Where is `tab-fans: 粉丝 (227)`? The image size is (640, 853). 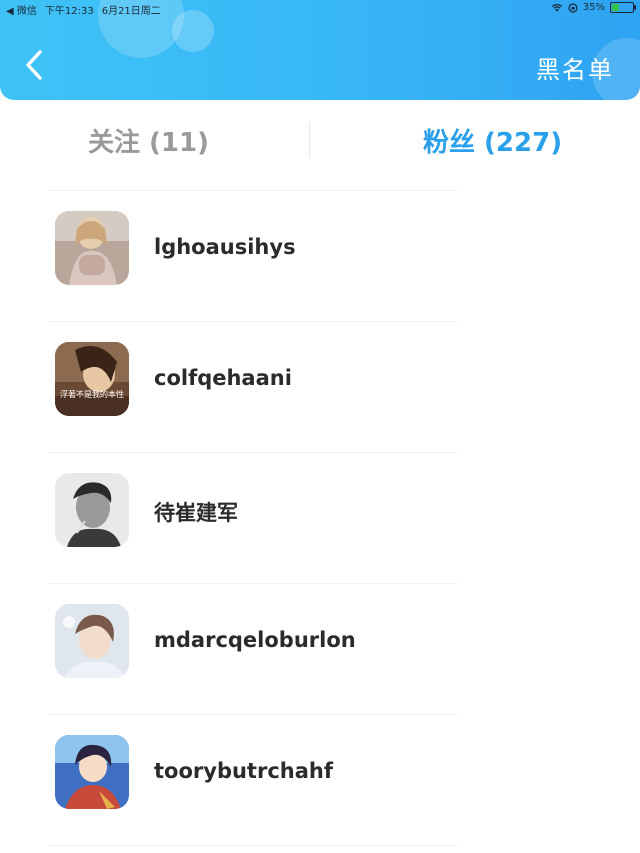 tab-fans: 粉丝 (227) is located at coordinates (492, 140).